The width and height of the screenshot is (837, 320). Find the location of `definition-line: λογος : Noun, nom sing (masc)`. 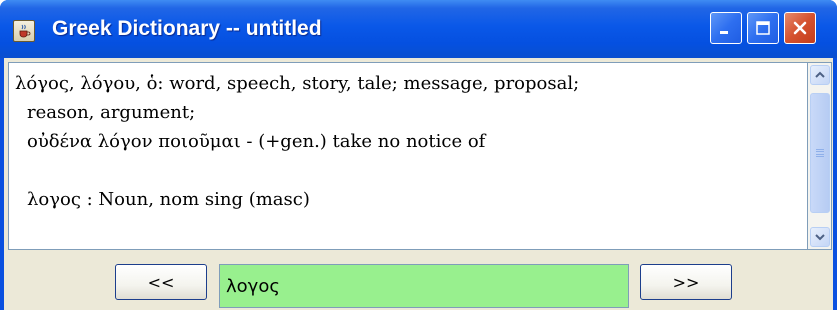

definition-line: λογος : Noun, nom sing (masc) is located at coordinates (168, 199).